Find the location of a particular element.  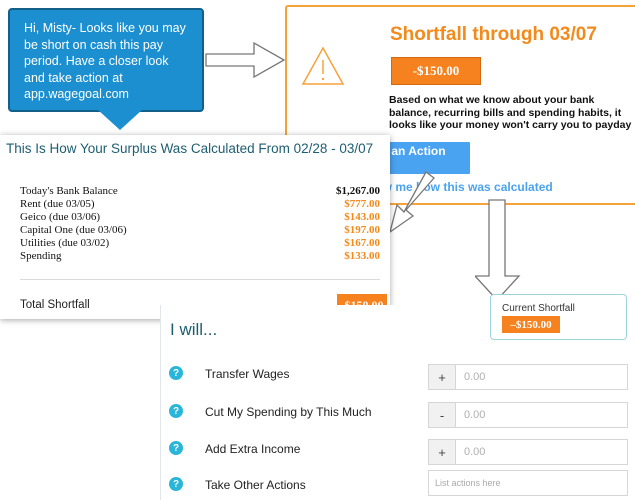

option-label-cut-spending: Cut My Spending by This Much is located at coordinates (288, 412).